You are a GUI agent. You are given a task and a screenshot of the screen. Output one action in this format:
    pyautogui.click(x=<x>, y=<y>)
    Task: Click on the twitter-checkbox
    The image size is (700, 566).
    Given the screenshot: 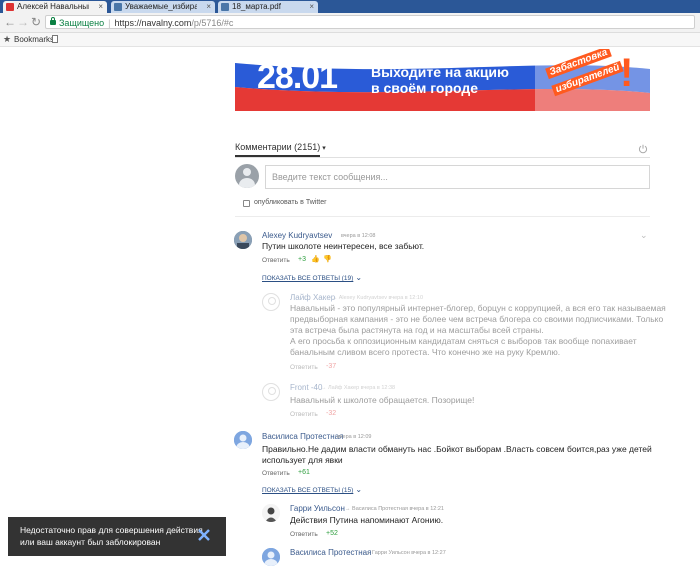 What is the action you would take?
    pyautogui.click(x=246, y=203)
    